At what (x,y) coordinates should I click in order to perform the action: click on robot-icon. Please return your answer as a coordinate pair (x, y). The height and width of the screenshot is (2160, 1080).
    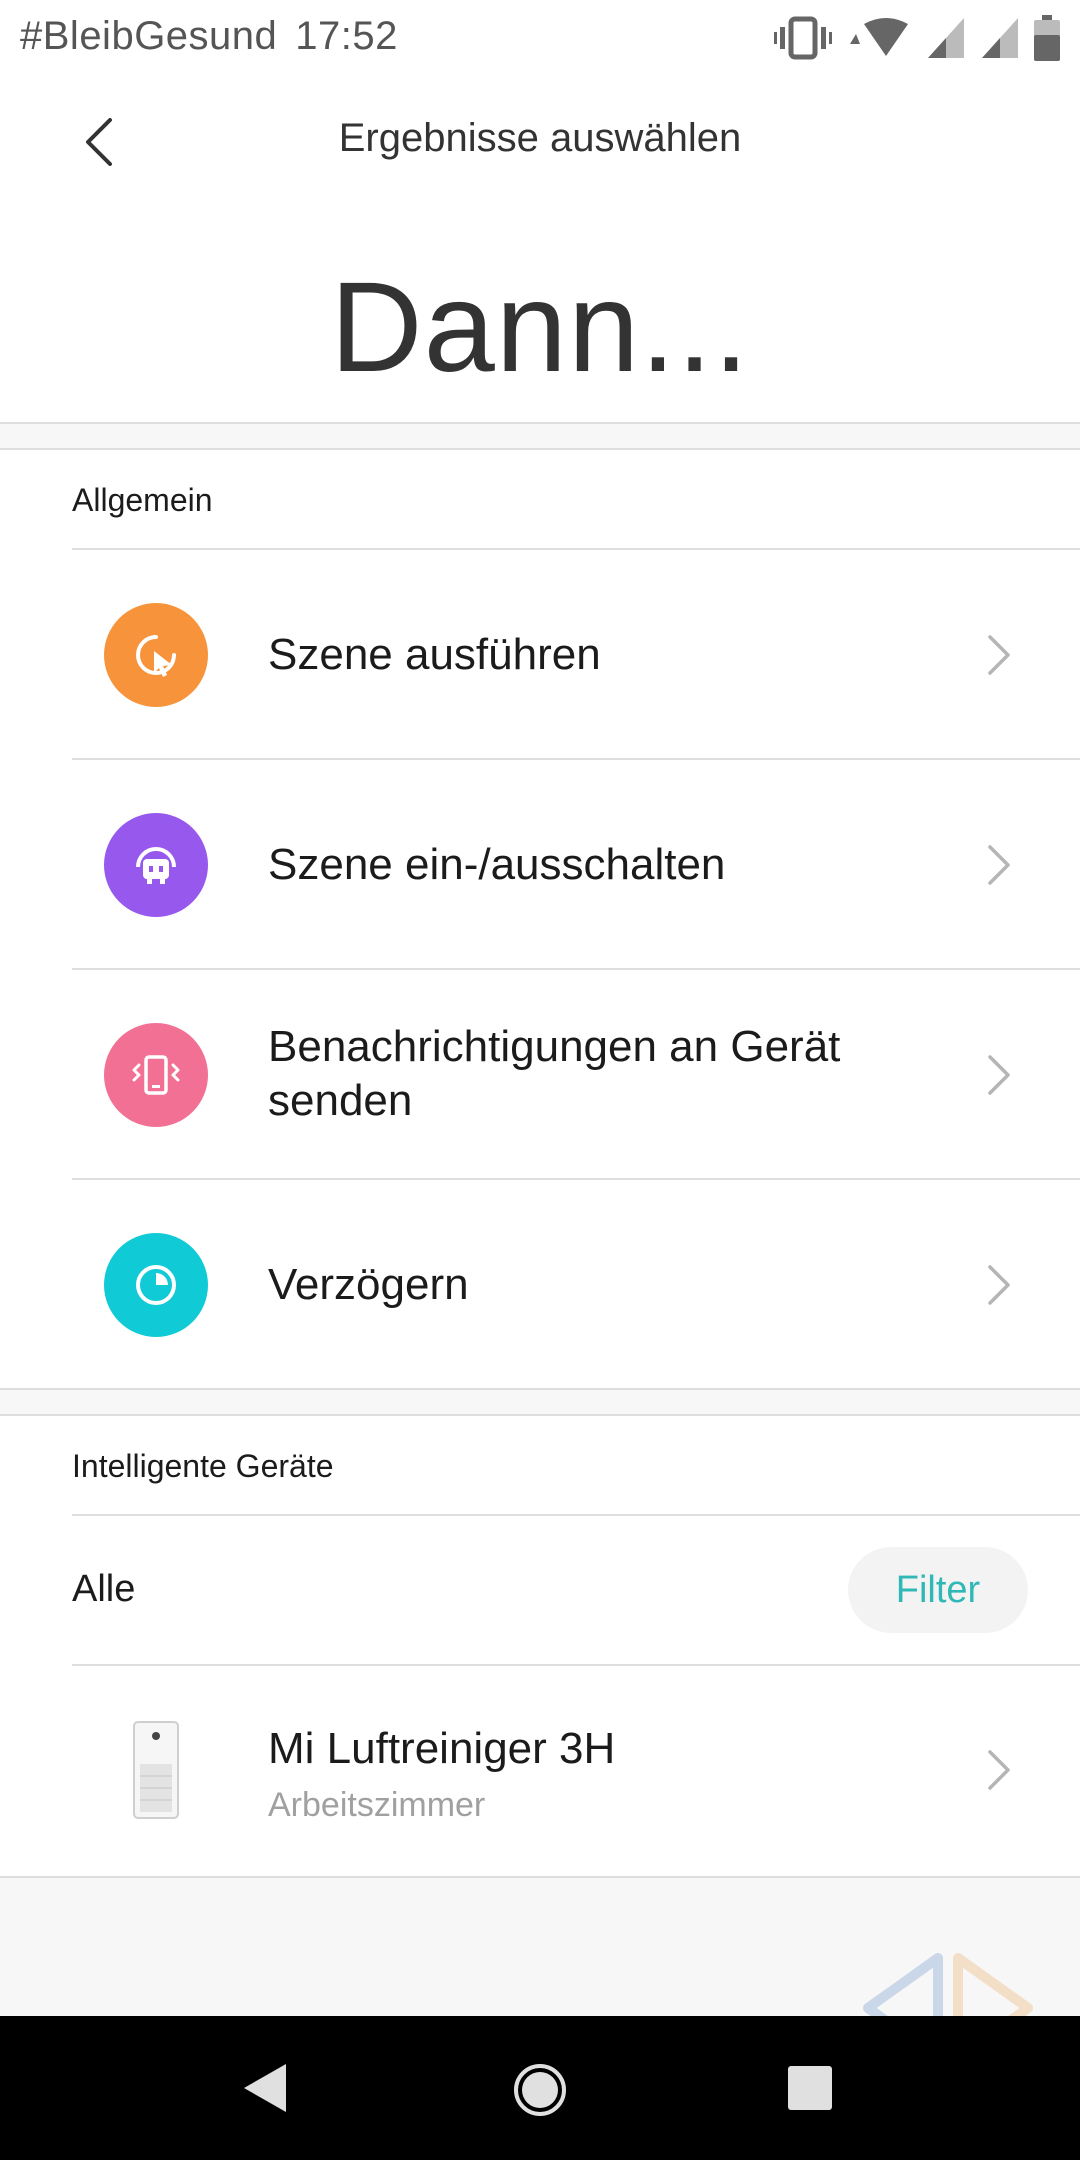
    Looking at the image, I should click on (156, 865).